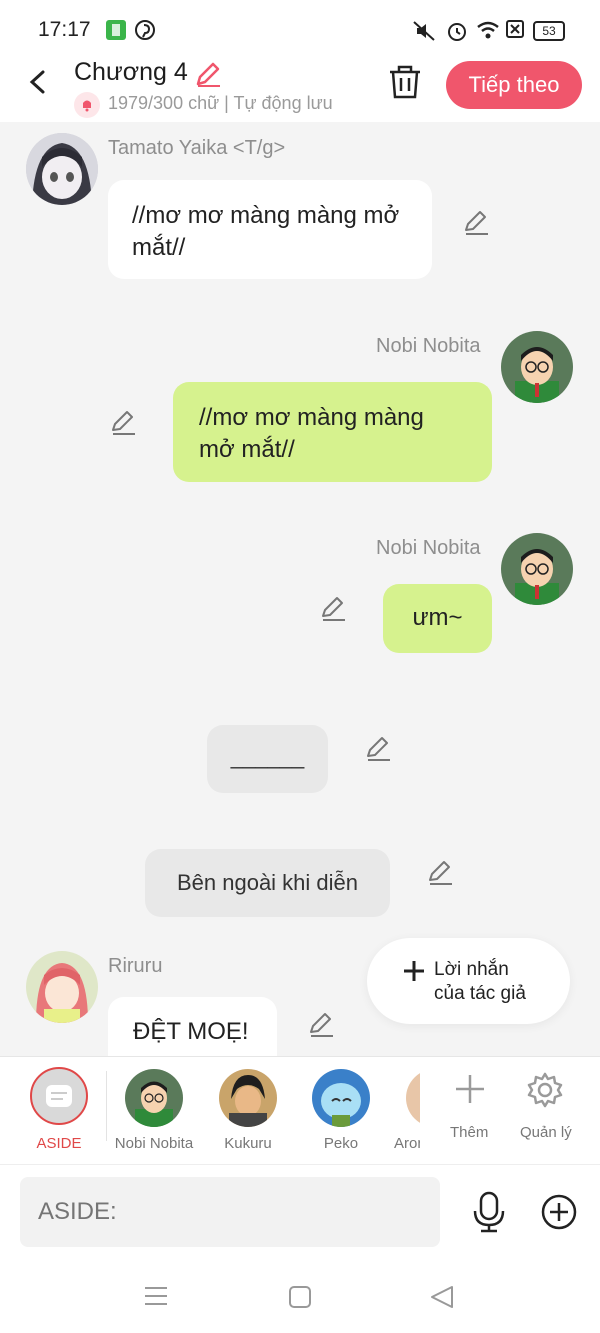  Describe the element at coordinates (341, 1143) in the screenshot. I see `character-label-peko: Peko` at that location.